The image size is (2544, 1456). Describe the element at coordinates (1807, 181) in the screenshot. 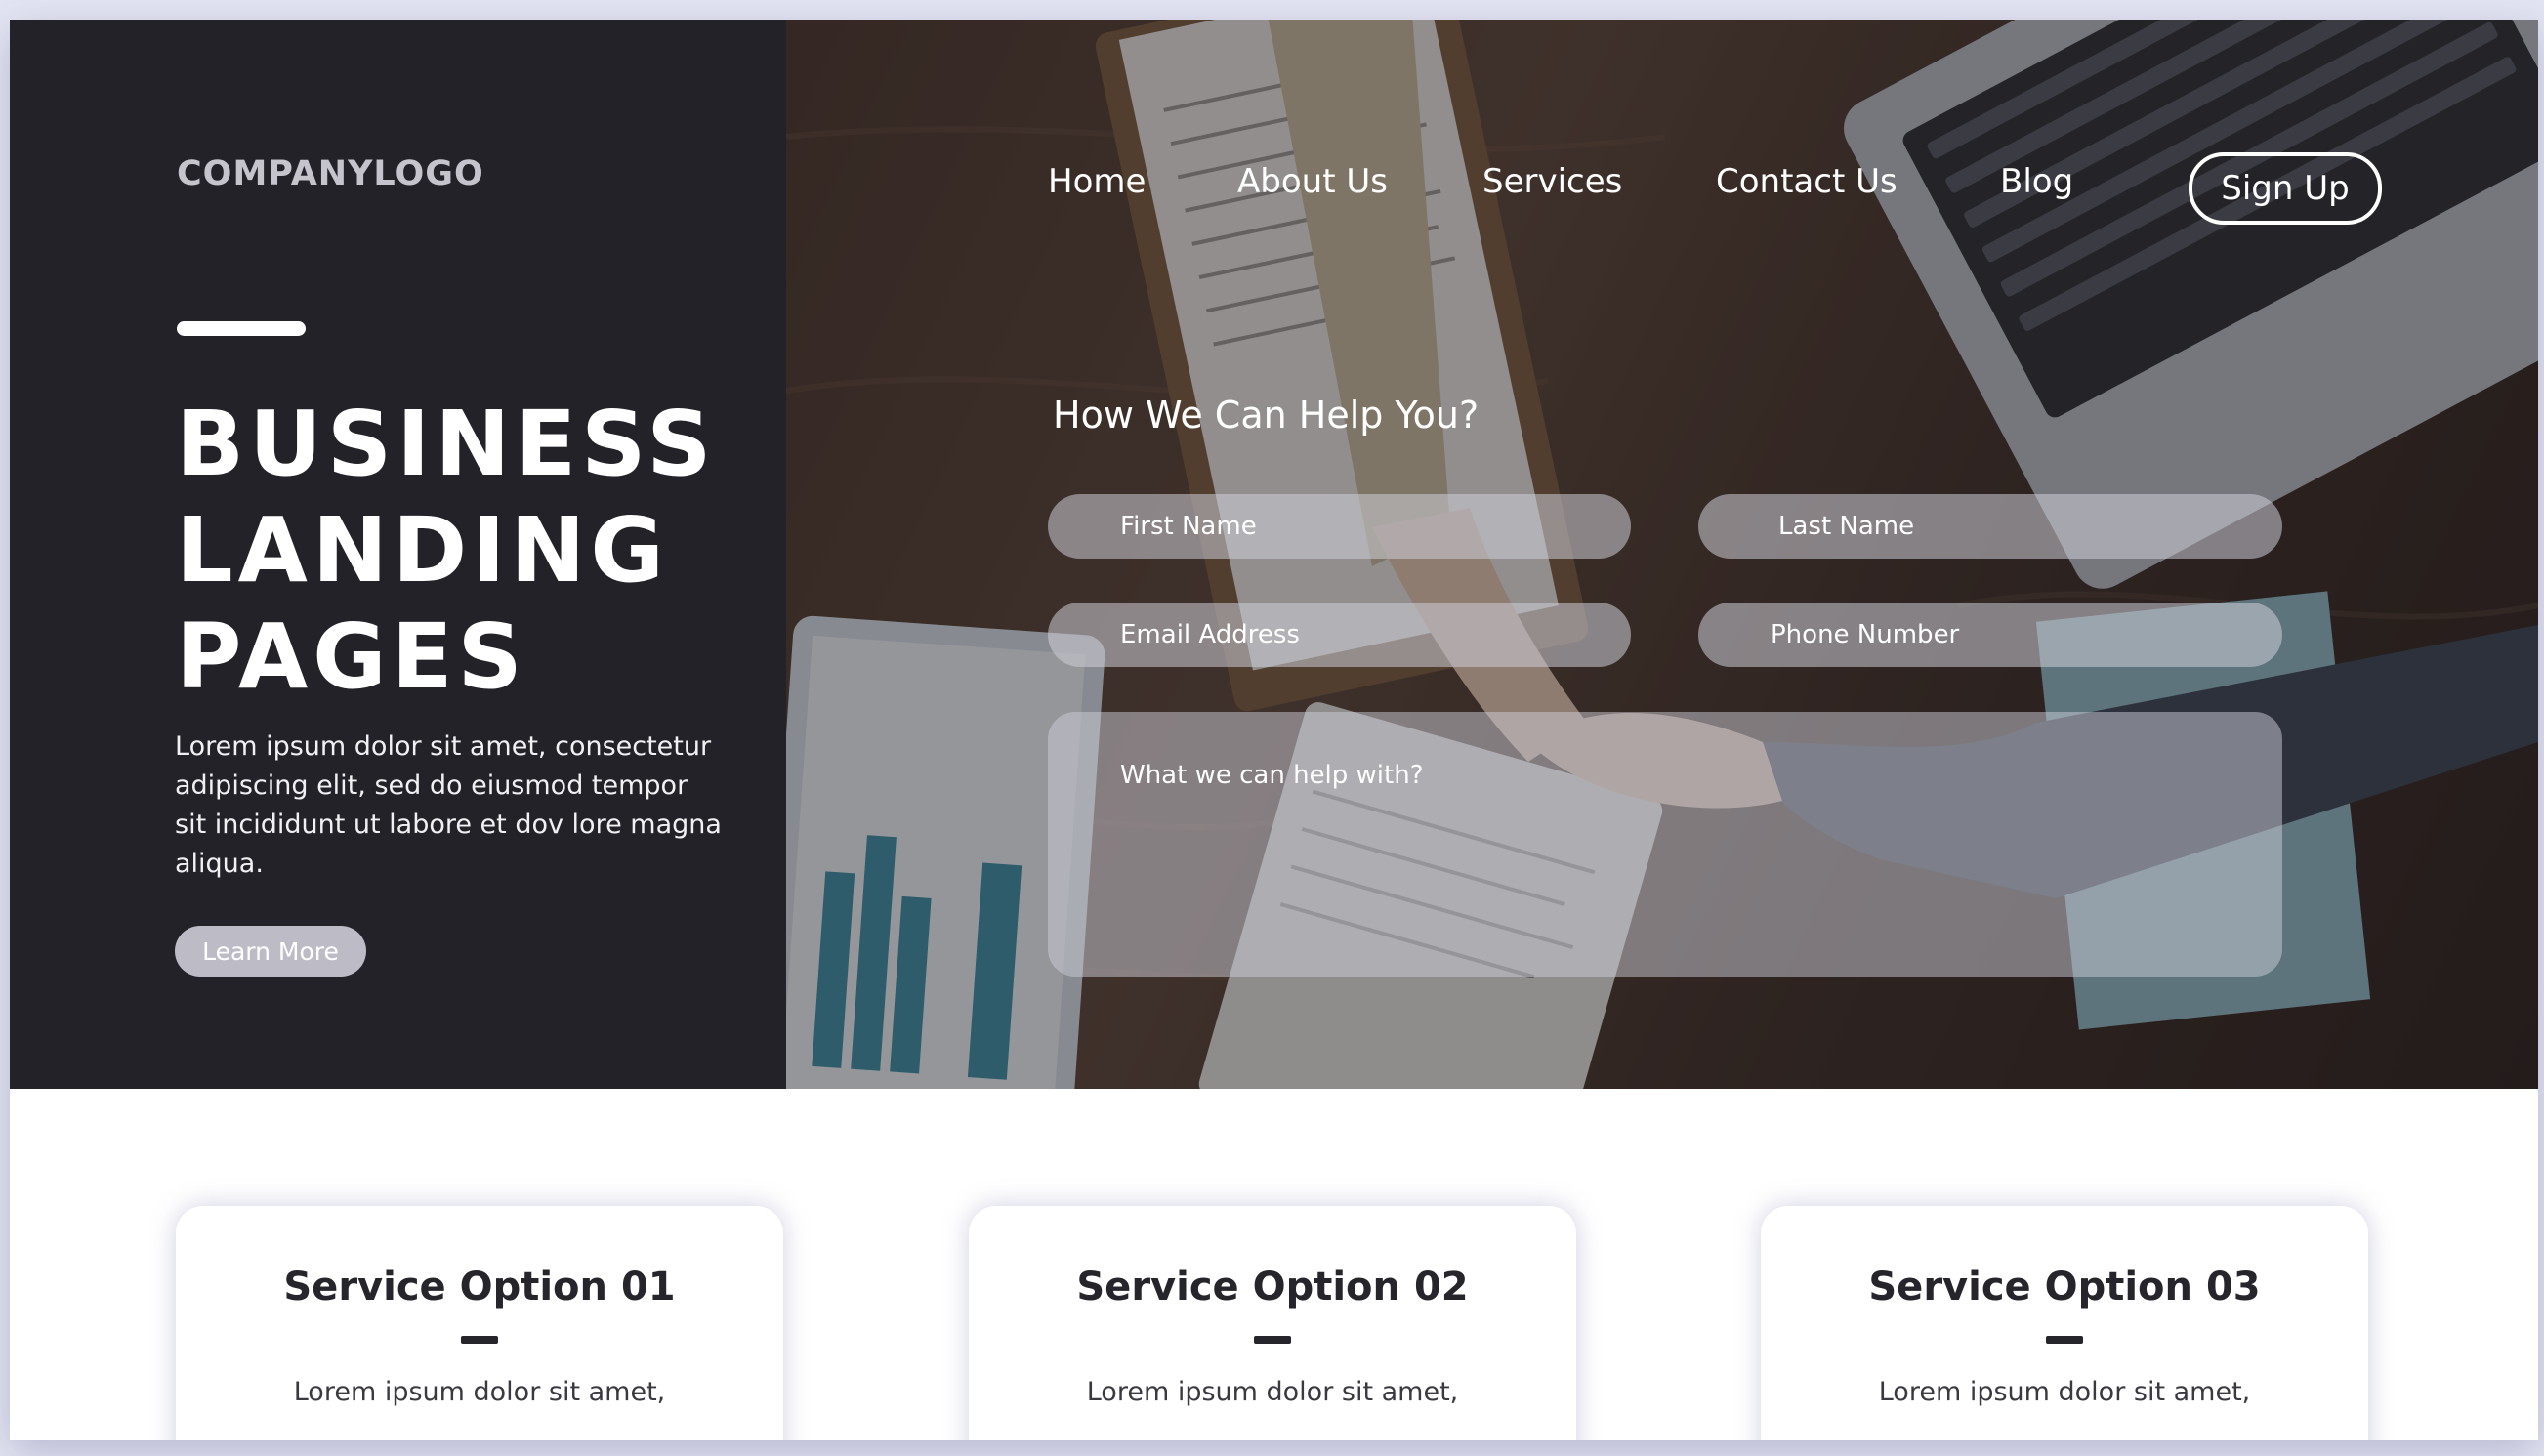

I see `nav-contact-link: Contact Us` at that location.